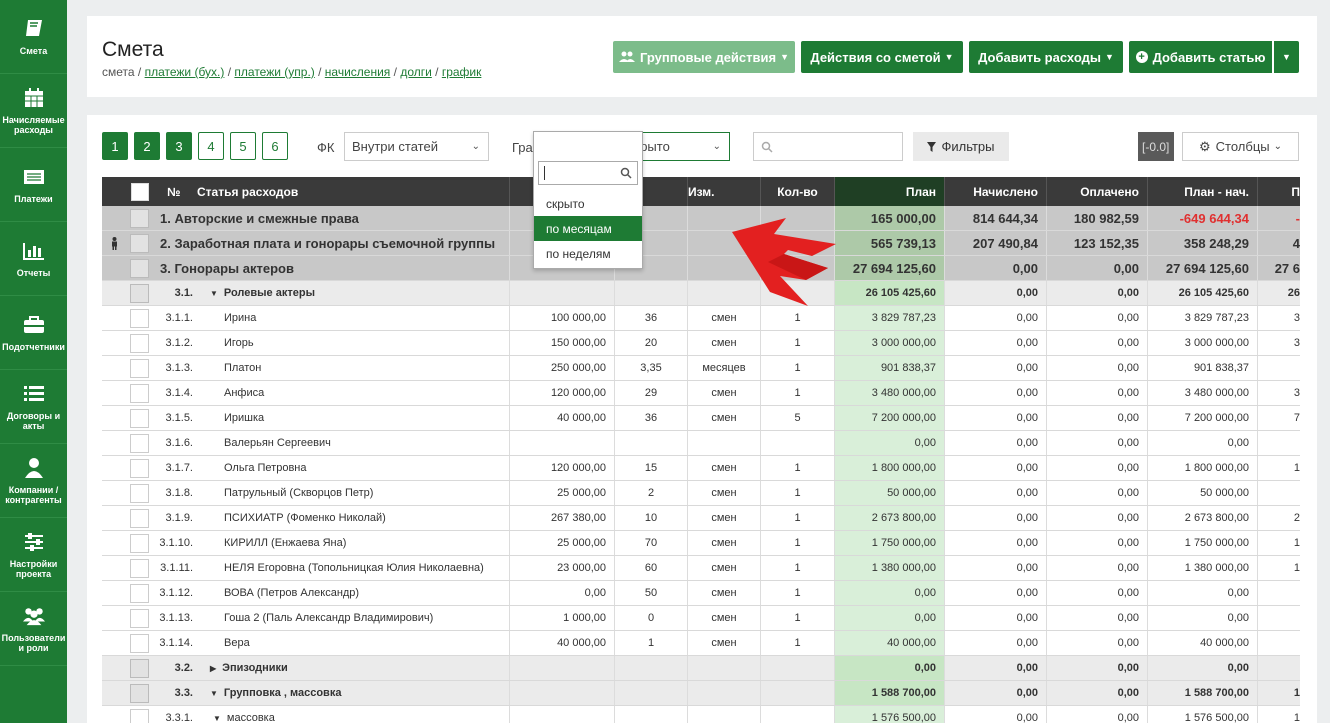 The image size is (1330, 723). I want to click on add-item-dropdown-button: ▼, so click(1286, 57).